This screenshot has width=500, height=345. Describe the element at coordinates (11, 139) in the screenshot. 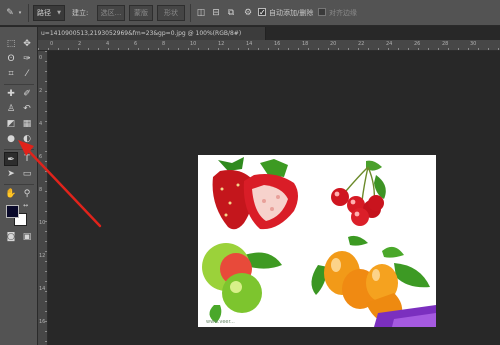

I see `blur-tool-icon: ●` at that location.